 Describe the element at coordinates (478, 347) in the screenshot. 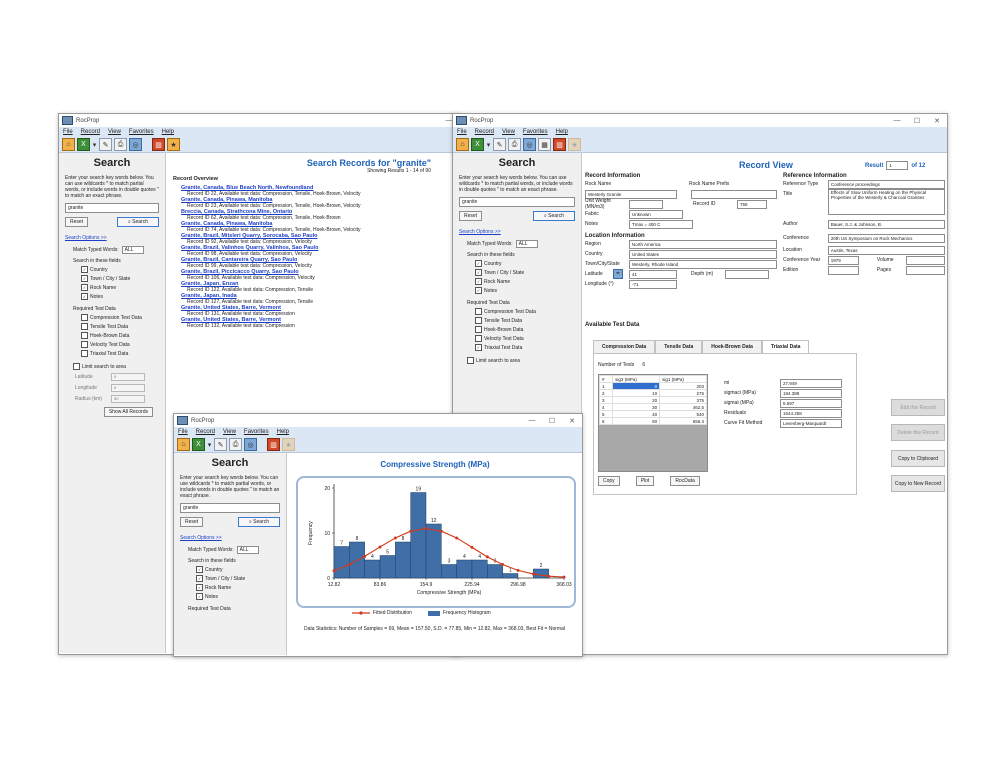

I see `checkbox-triaxial: ✓` at that location.